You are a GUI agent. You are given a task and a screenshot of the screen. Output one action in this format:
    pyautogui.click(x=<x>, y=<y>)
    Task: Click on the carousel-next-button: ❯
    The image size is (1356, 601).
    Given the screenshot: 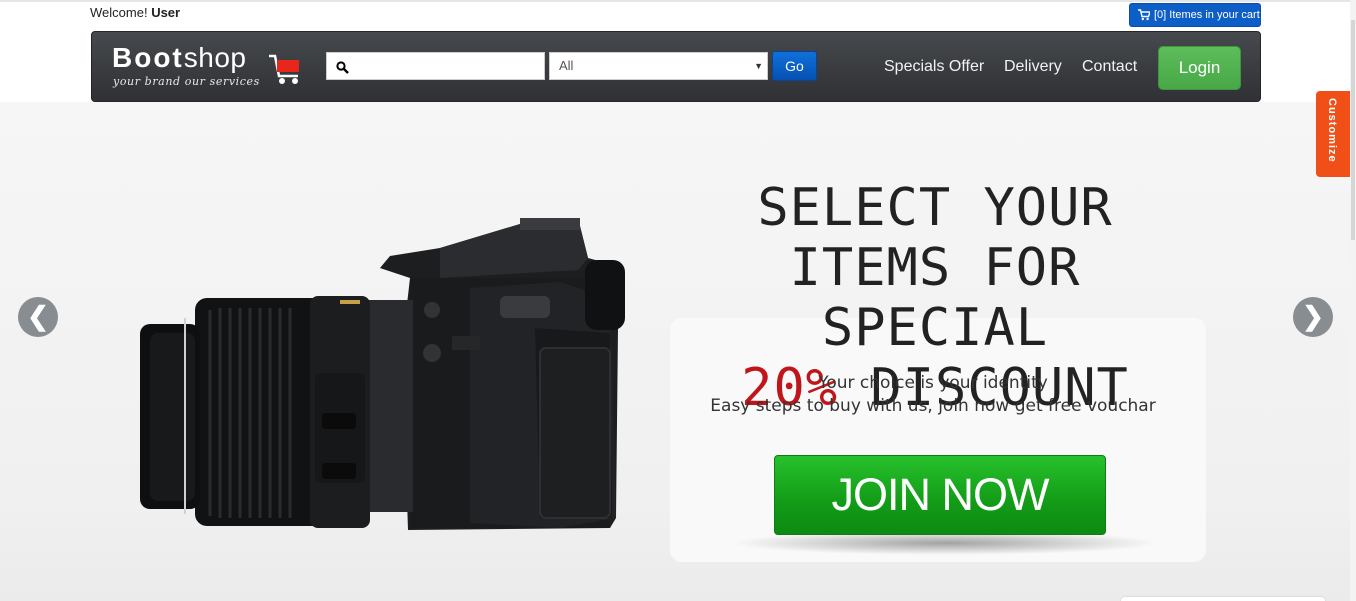 What is the action you would take?
    pyautogui.click(x=1313, y=317)
    